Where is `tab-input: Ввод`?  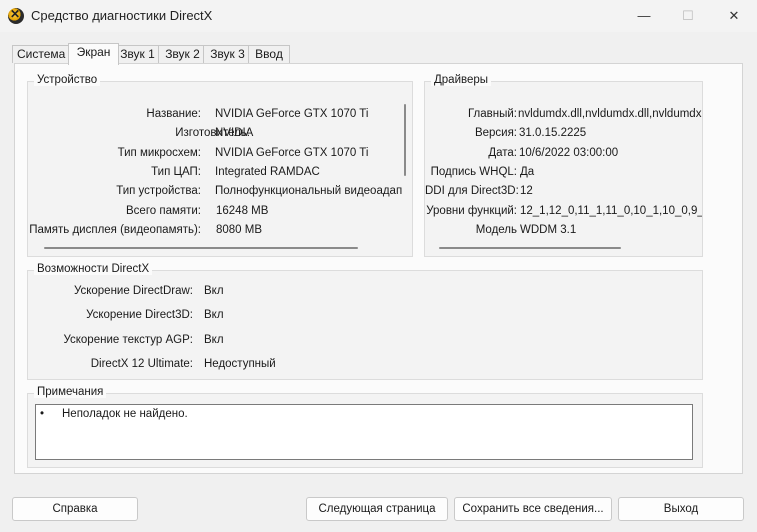
tab-input: Ввод is located at coordinates (269, 54).